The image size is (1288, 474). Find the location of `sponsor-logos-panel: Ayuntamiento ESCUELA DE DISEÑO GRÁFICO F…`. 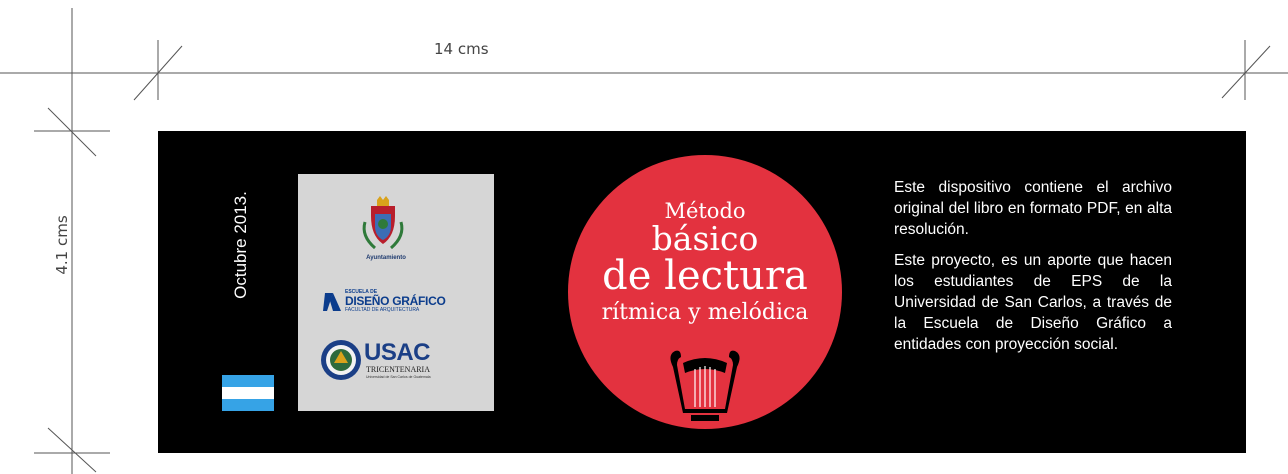

sponsor-logos-panel: Ayuntamiento ESCUELA DE DISEÑO GRÁFICO F… is located at coordinates (396, 292).